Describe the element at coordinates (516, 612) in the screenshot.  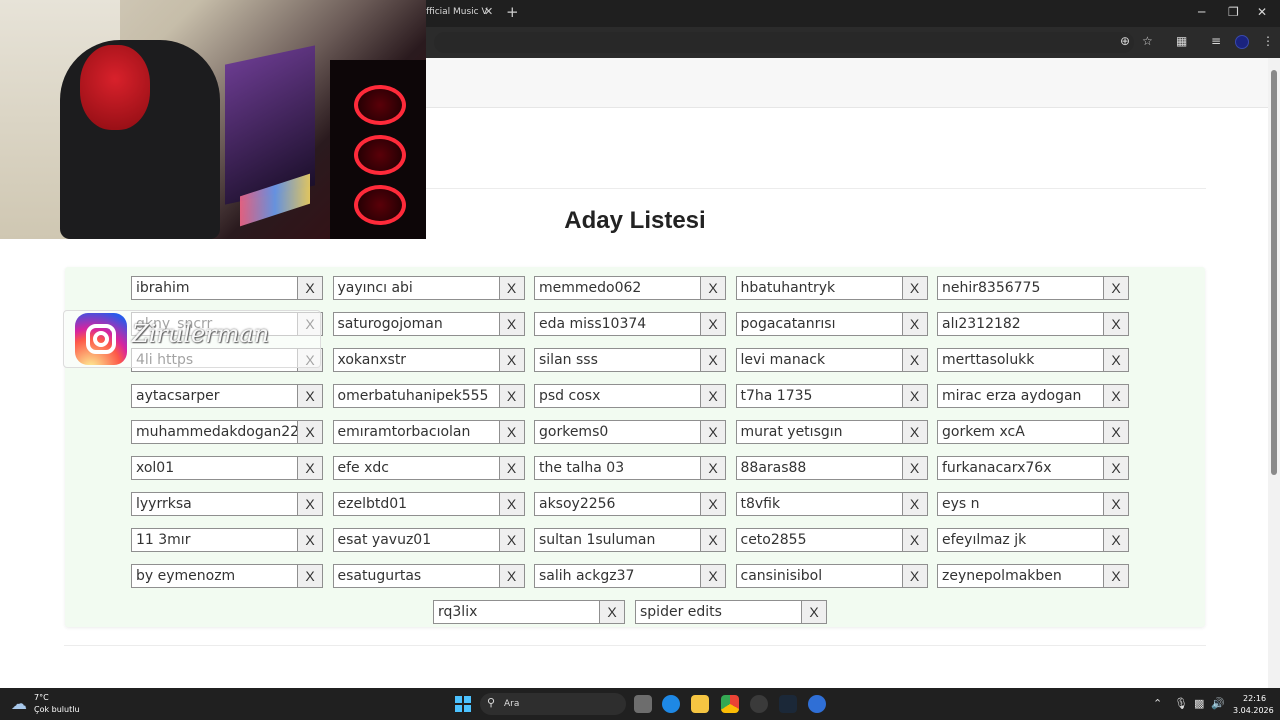
I see `candidate-name-input: rq3lix` at that location.